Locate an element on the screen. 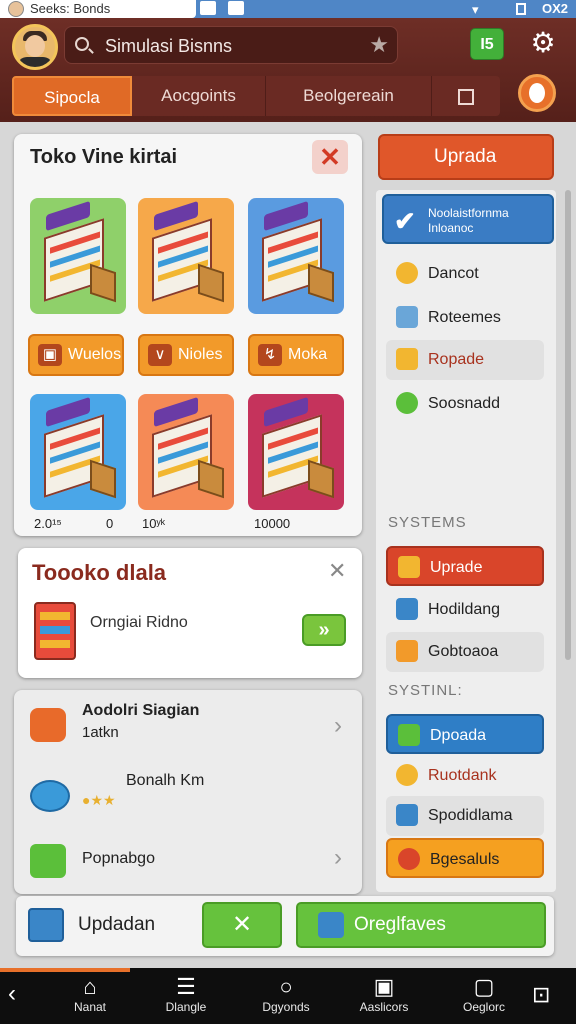 The height and width of the screenshot is (1024, 576). calendar-icon is located at coordinates (466, 96).